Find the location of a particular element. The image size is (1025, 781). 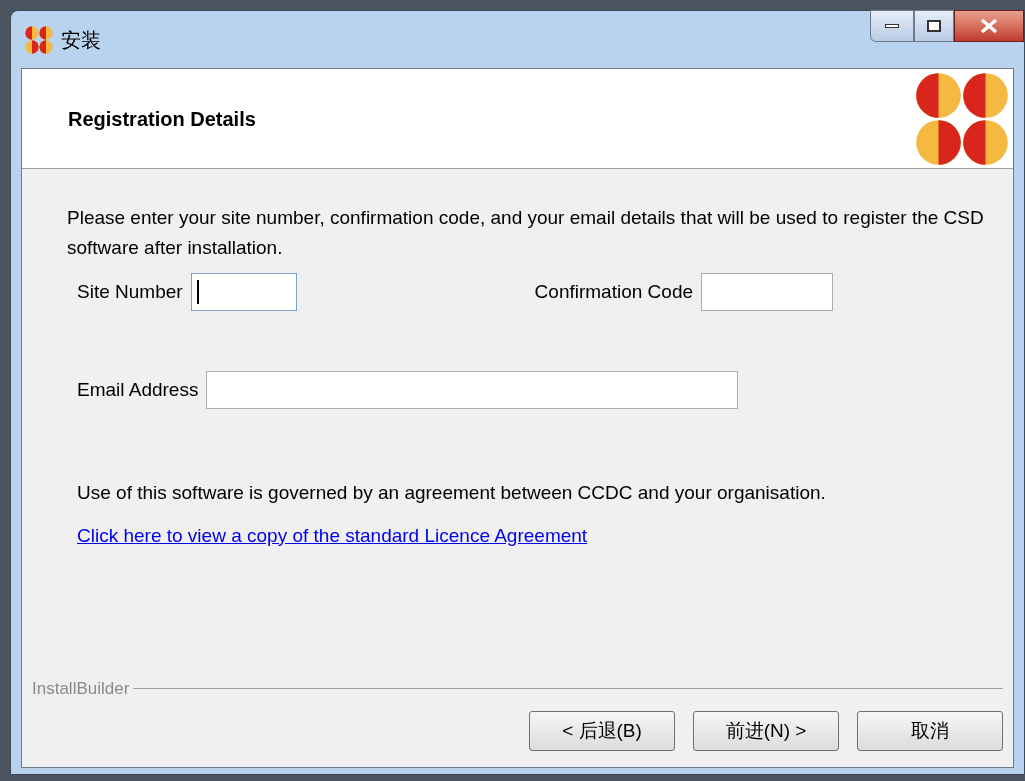

wizard-button: 取消 is located at coordinates (930, 731).